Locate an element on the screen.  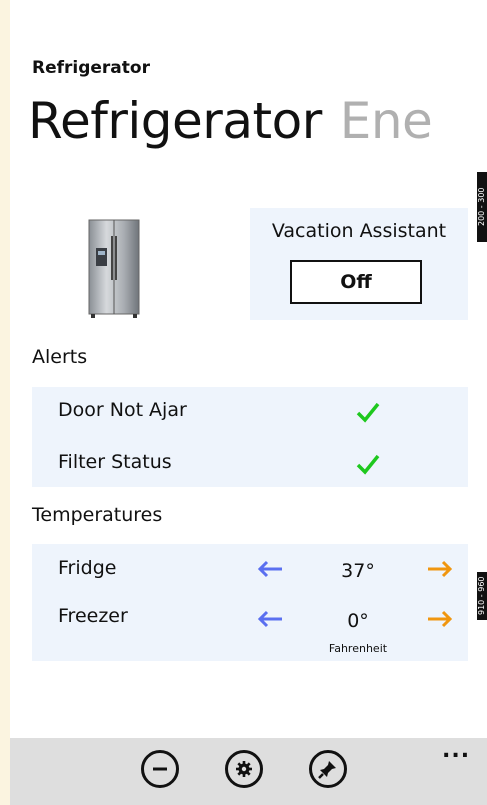
fridge-temp-value: 37° is located at coordinates (358, 571).